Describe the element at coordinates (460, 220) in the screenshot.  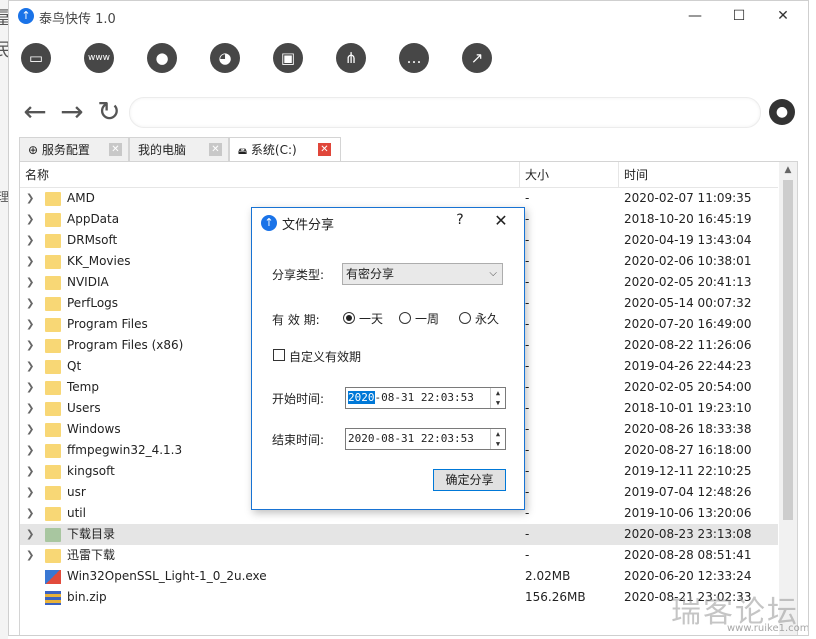
I see `help-button: ?` at that location.